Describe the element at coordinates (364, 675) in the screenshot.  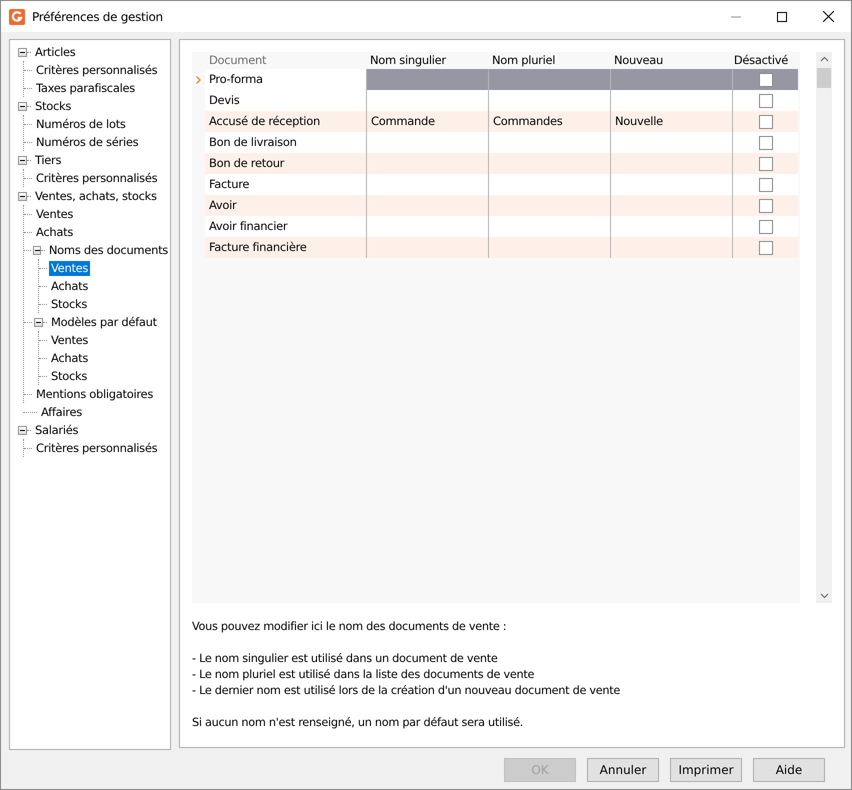
I see `description-text: - Le nom pluriel est utilisé dans la liste des documents de vente` at that location.